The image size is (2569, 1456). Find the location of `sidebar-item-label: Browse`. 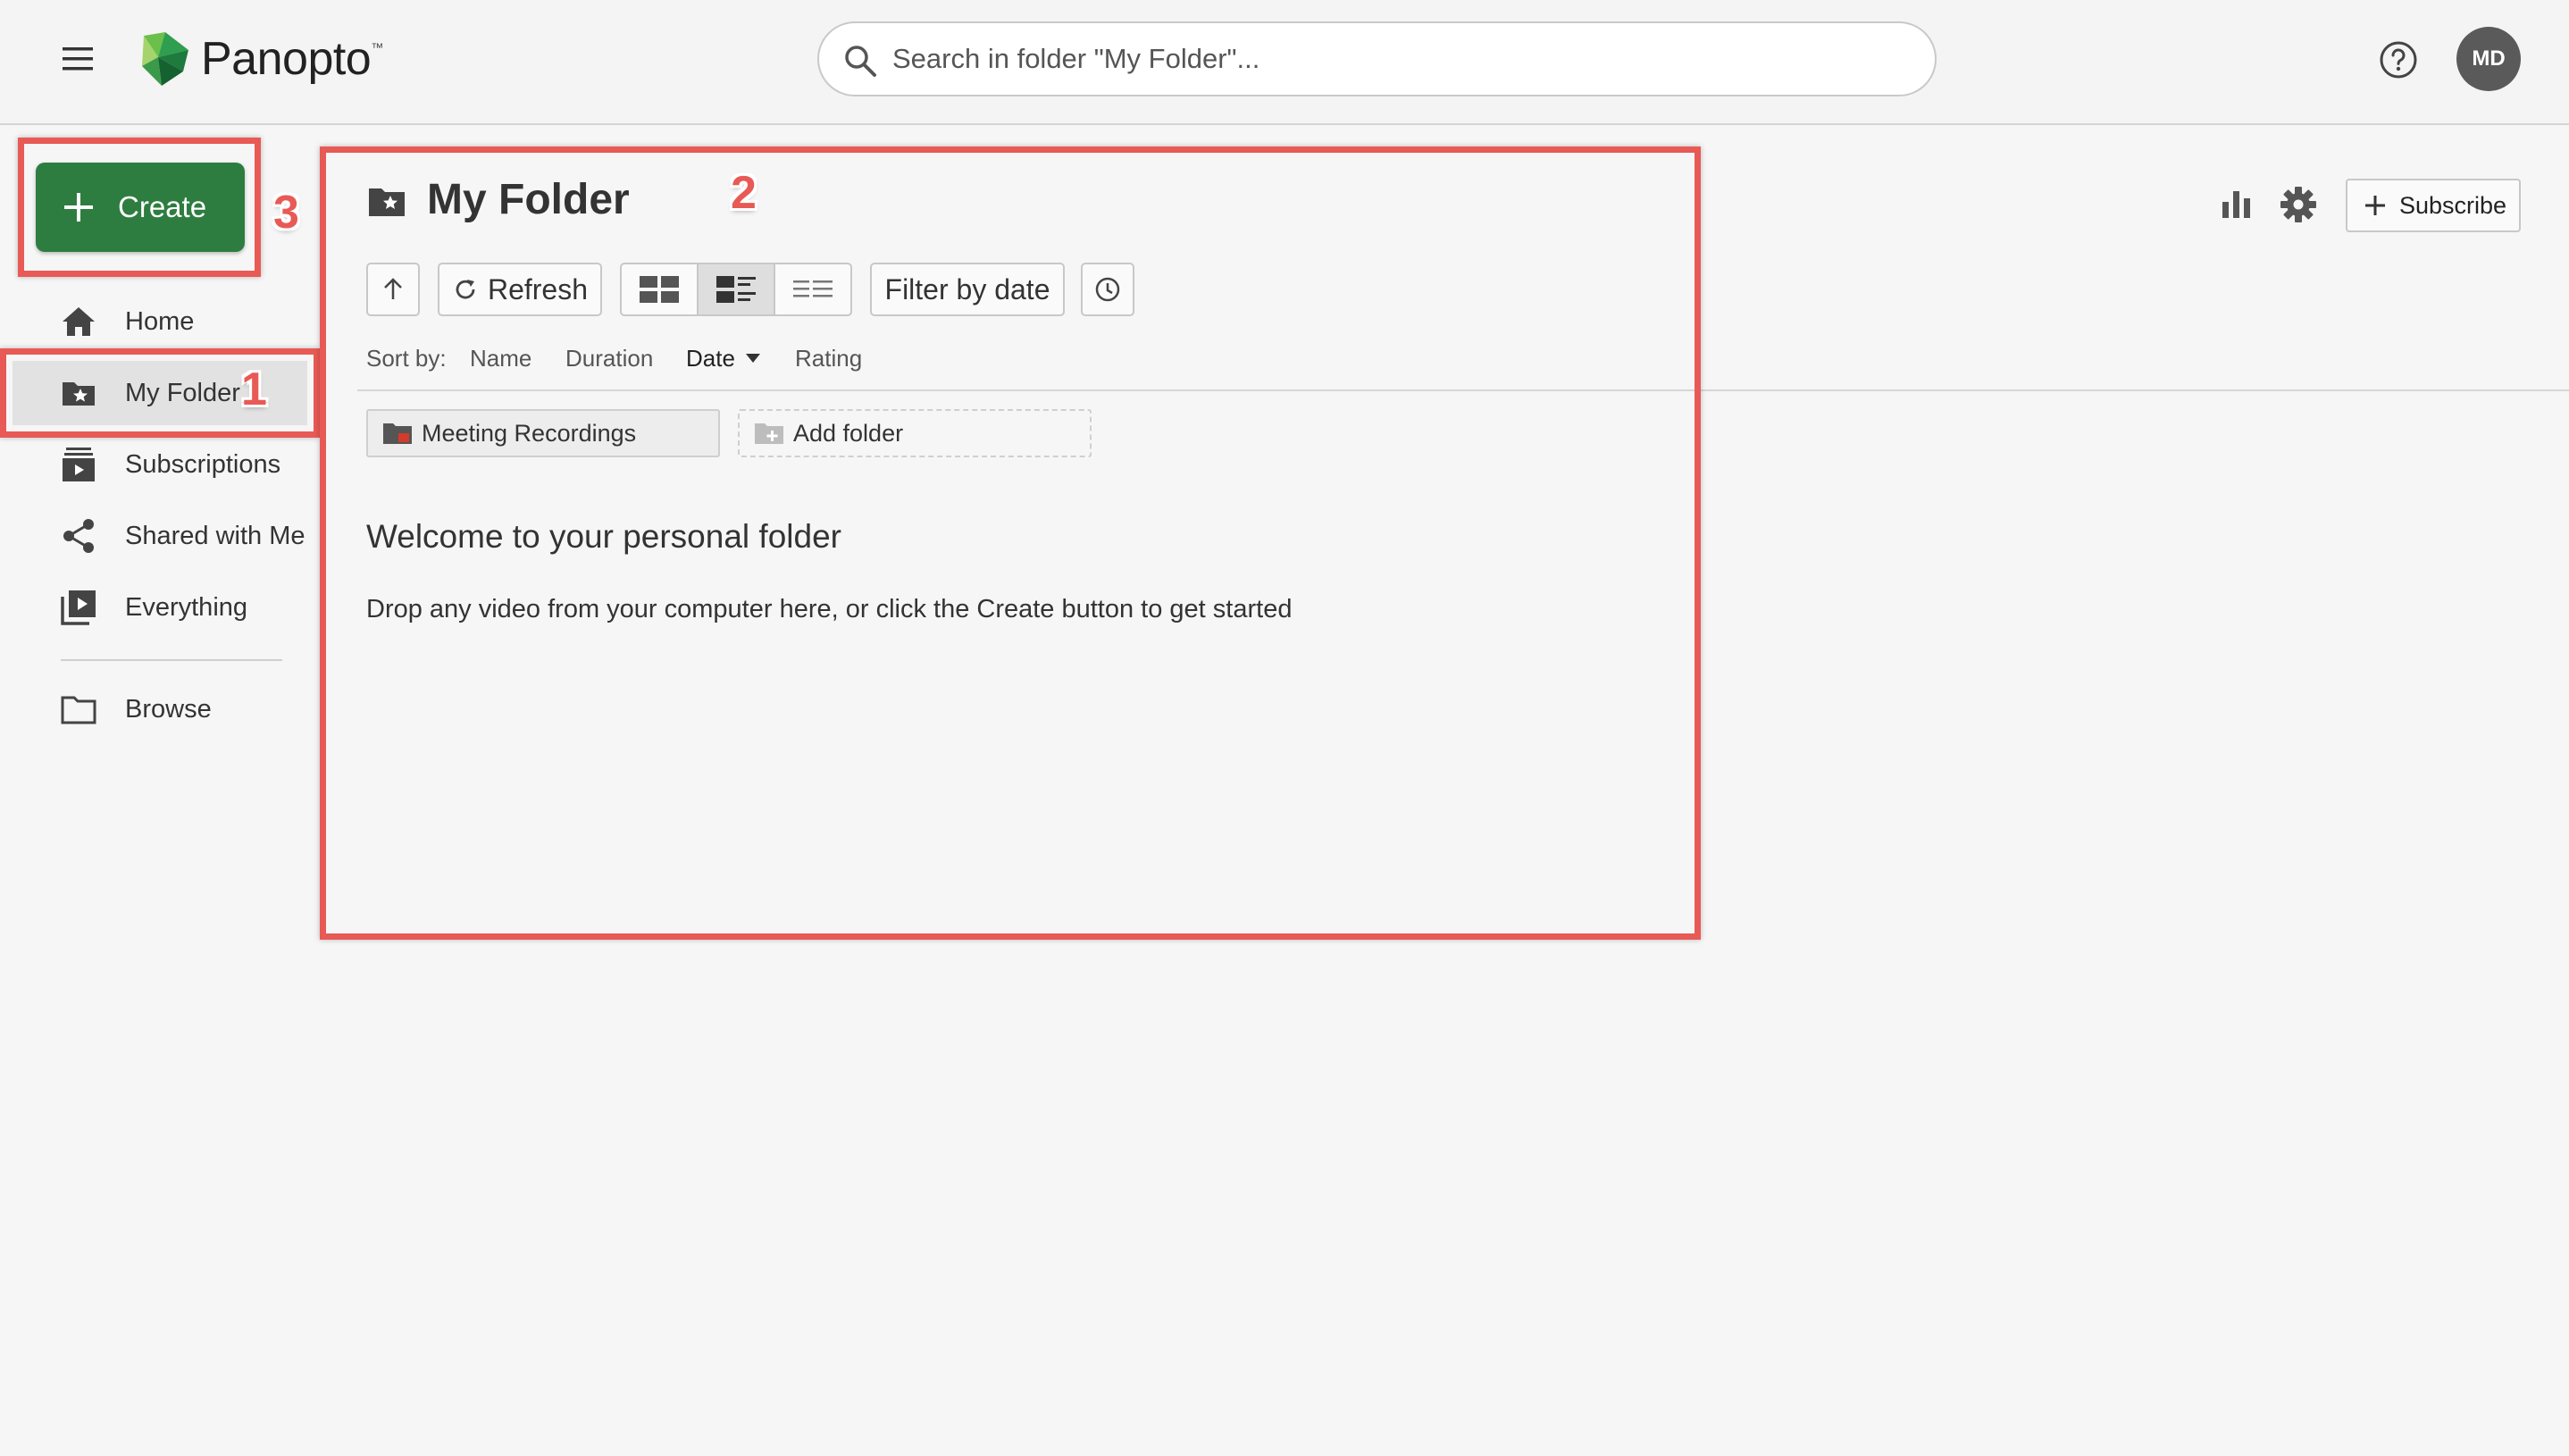

sidebar-item-label: Browse is located at coordinates (168, 709).